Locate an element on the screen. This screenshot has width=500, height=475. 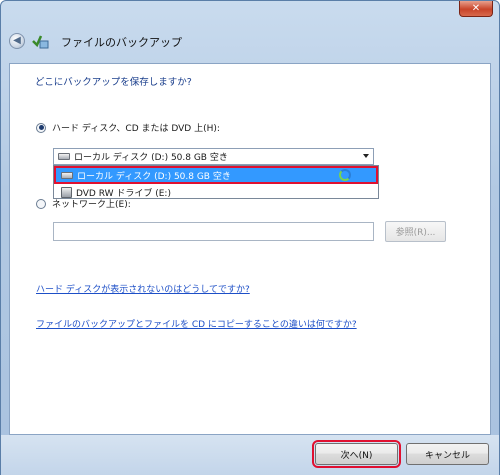
hard-disk-radio is located at coordinates (41, 127).